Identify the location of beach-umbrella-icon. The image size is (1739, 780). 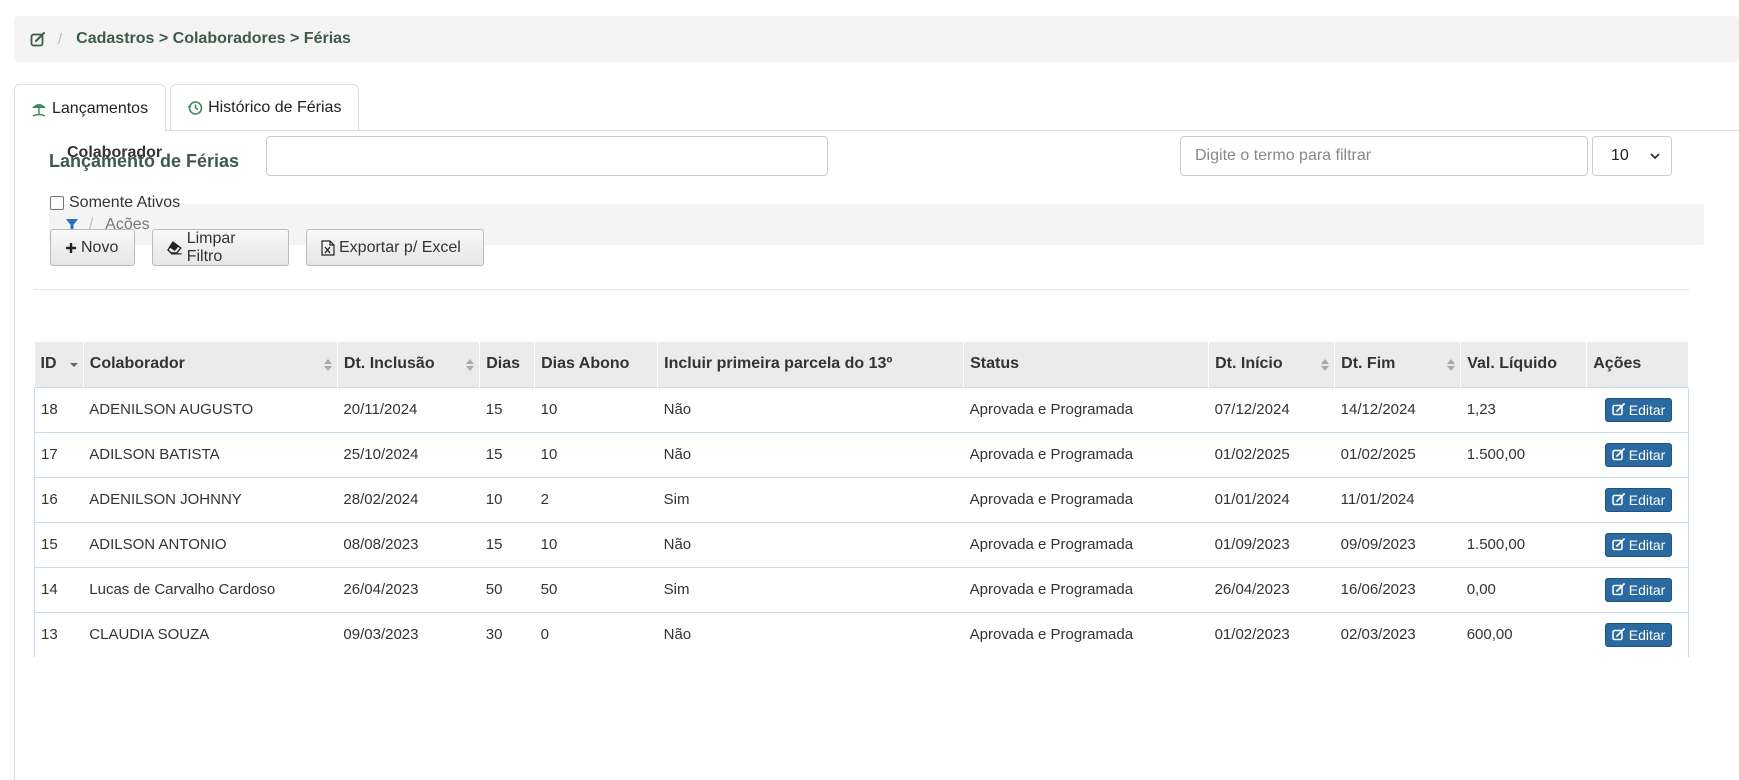
(39, 110).